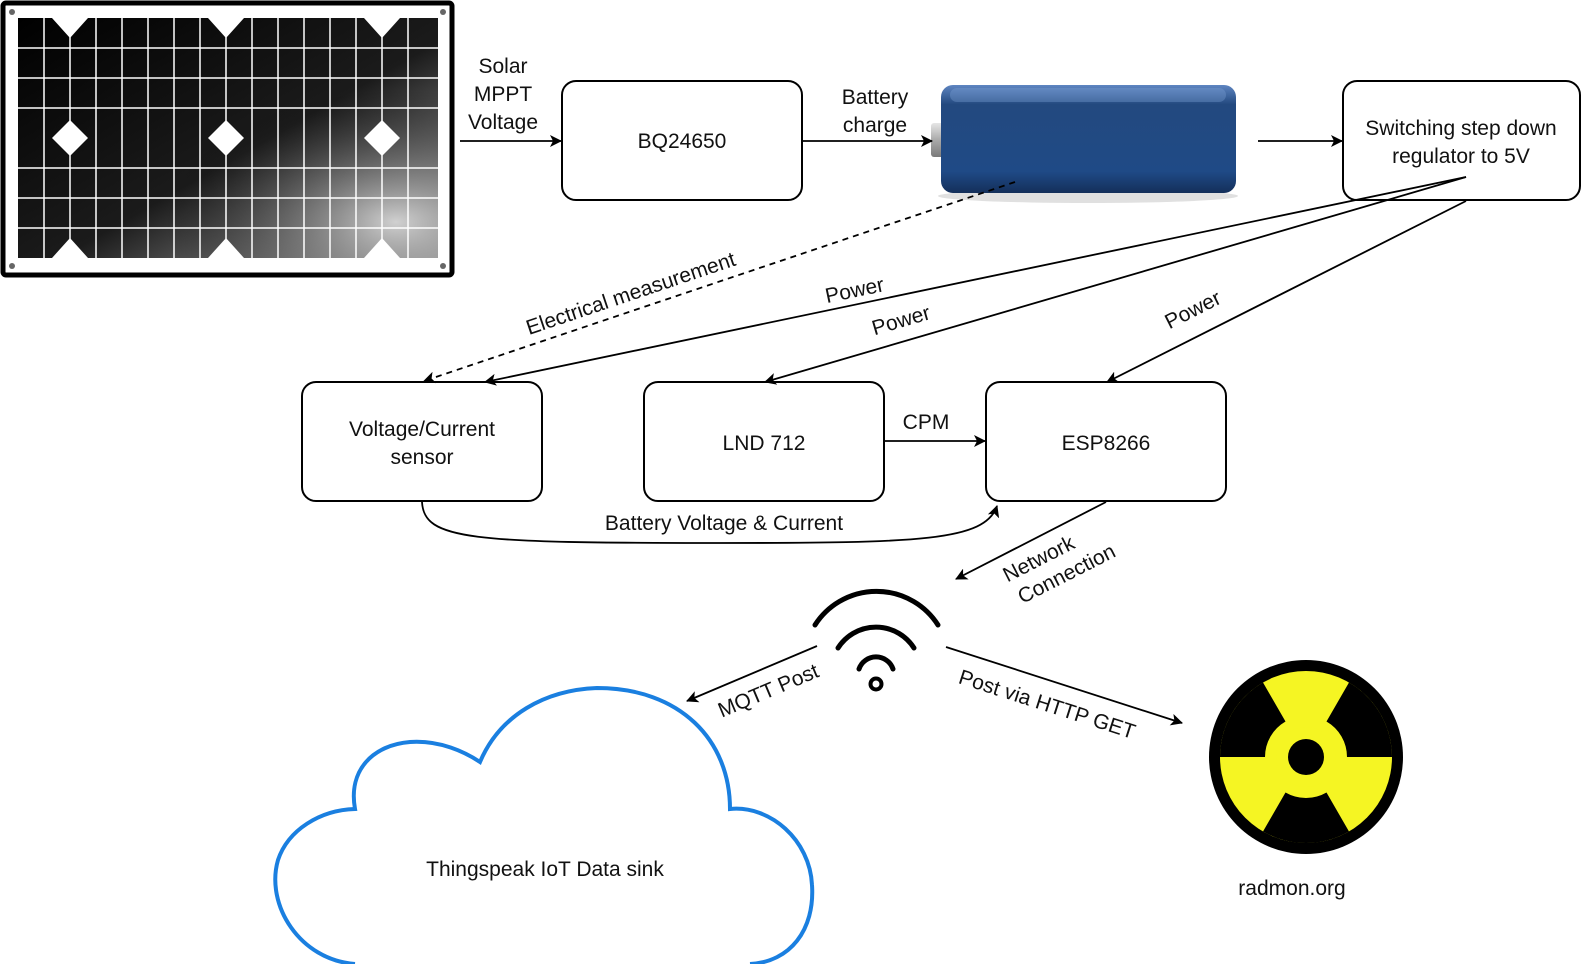 Image resolution: width=1582 pixels, height=964 pixels. What do you see at coordinates (724, 523) in the screenshot?
I see `battery-voltage-current-label: Battery Voltage & Current` at bounding box center [724, 523].